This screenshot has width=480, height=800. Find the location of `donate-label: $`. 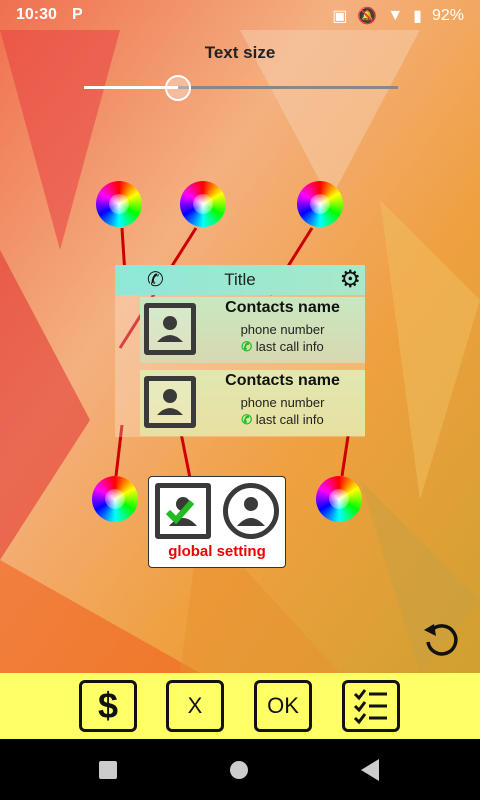

donate-label: $ is located at coordinates (108, 705).